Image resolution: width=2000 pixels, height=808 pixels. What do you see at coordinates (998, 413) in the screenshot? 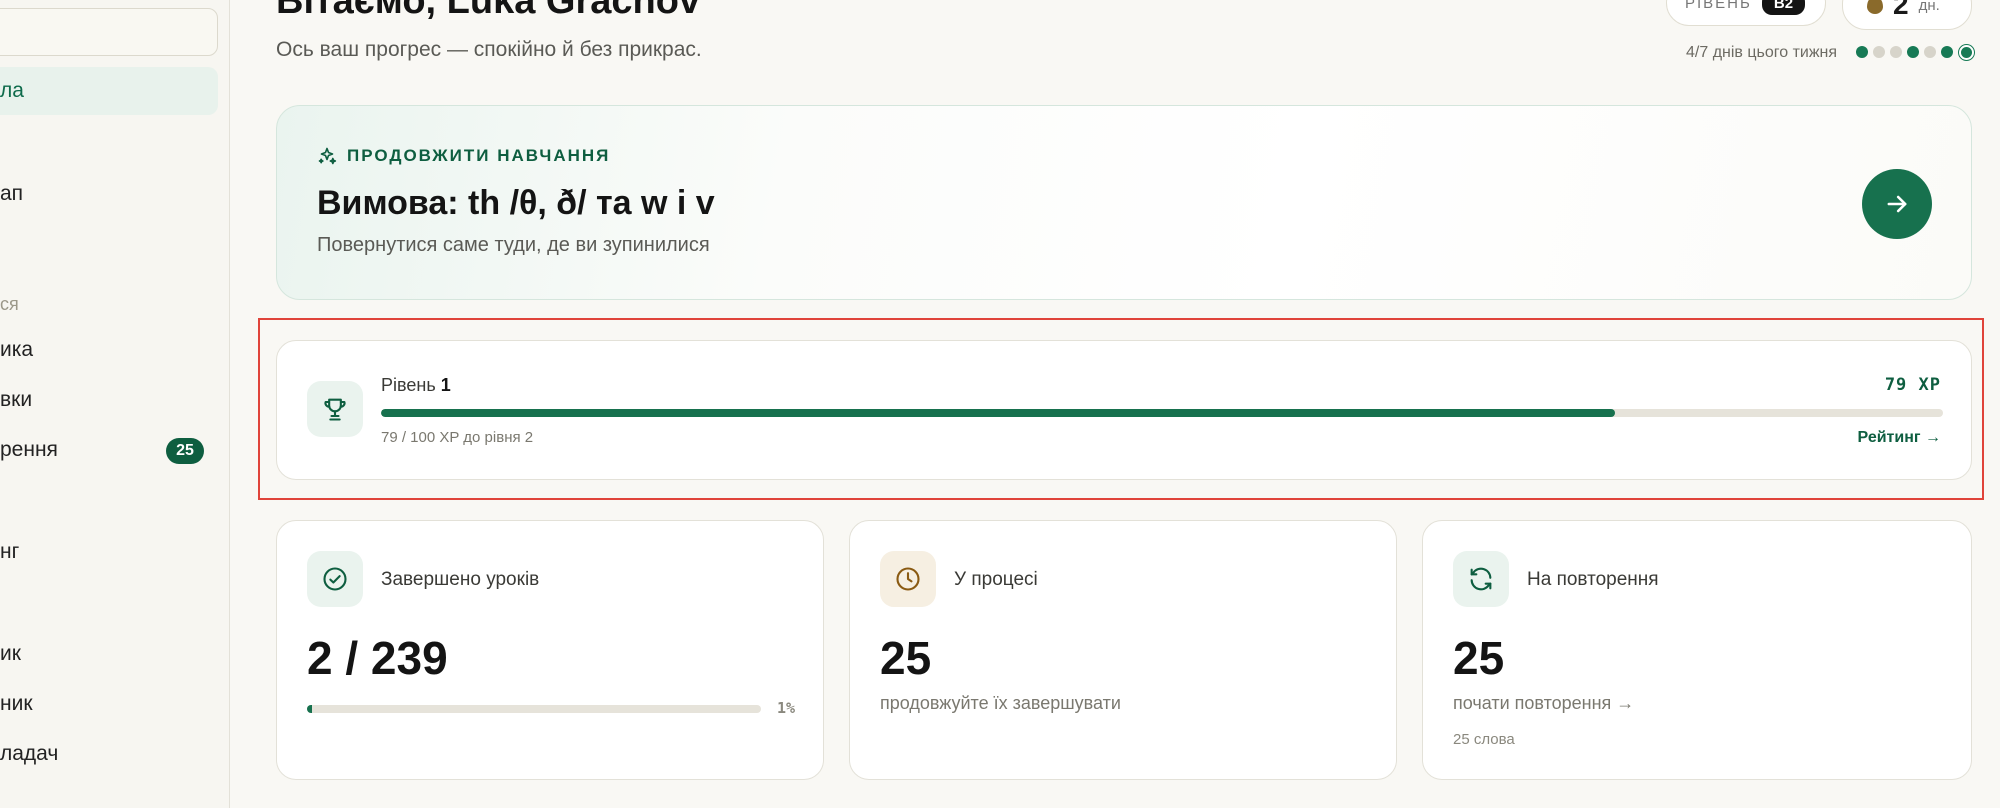
I see `xp-progress-fill` at bounding box center [998, 413].